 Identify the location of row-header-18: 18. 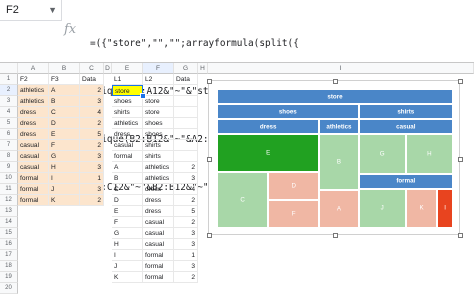
(9, 266).